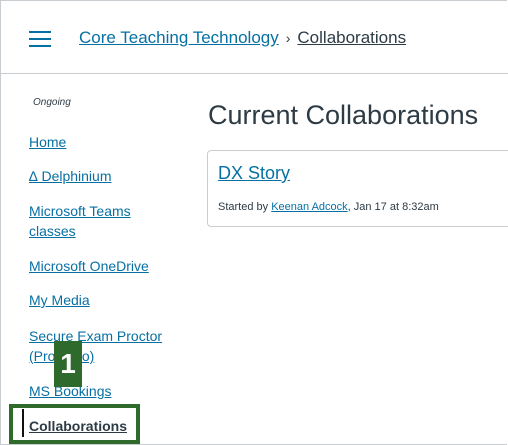 The height and width of the screenshot is (445, 508). What do you see at coordinates (309, 207) in the screenshot?
I see `author-link: Keenan Adcock` at bounding box center [309, 207].